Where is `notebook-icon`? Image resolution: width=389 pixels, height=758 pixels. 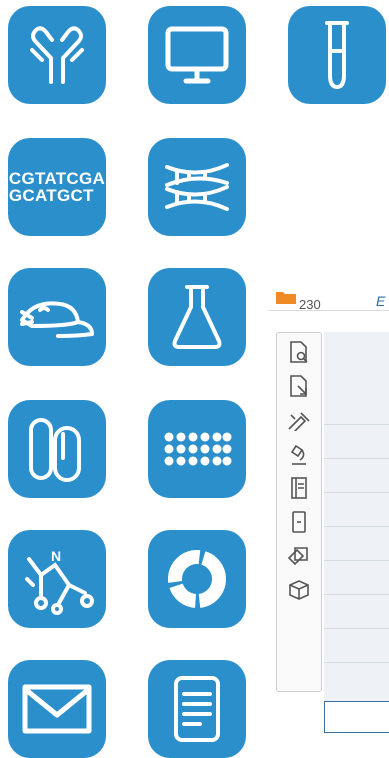 notebook-icon is located at coordinates (299, 488).